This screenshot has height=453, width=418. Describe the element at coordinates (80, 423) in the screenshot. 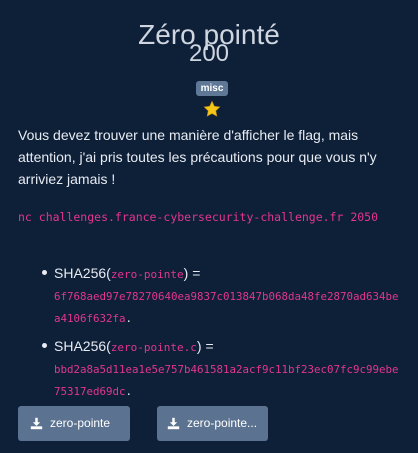

I see `download-label: zero-pointe` at that location.